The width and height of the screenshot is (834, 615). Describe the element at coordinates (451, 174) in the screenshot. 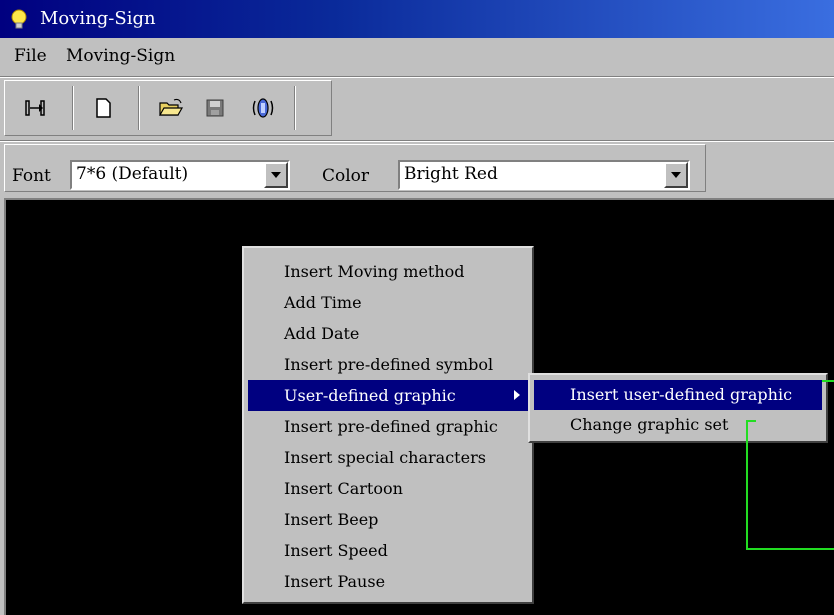

I see `color-select-value: Bright Red` at that location.